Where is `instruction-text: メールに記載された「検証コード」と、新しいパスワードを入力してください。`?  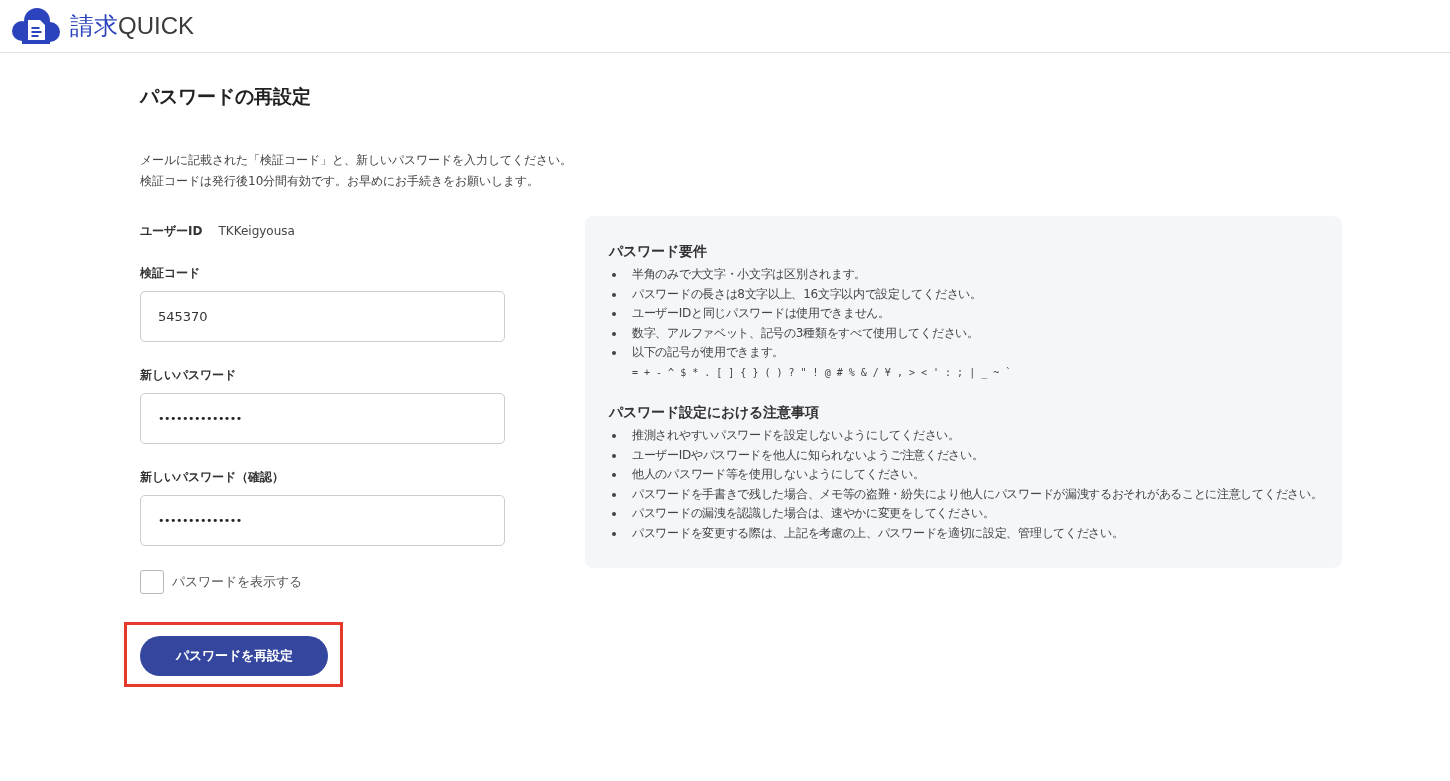
instruction-text: メールに記載された「検証コード」と、新しいパスワードを入力してください。 is located at coordinates (356, 160).